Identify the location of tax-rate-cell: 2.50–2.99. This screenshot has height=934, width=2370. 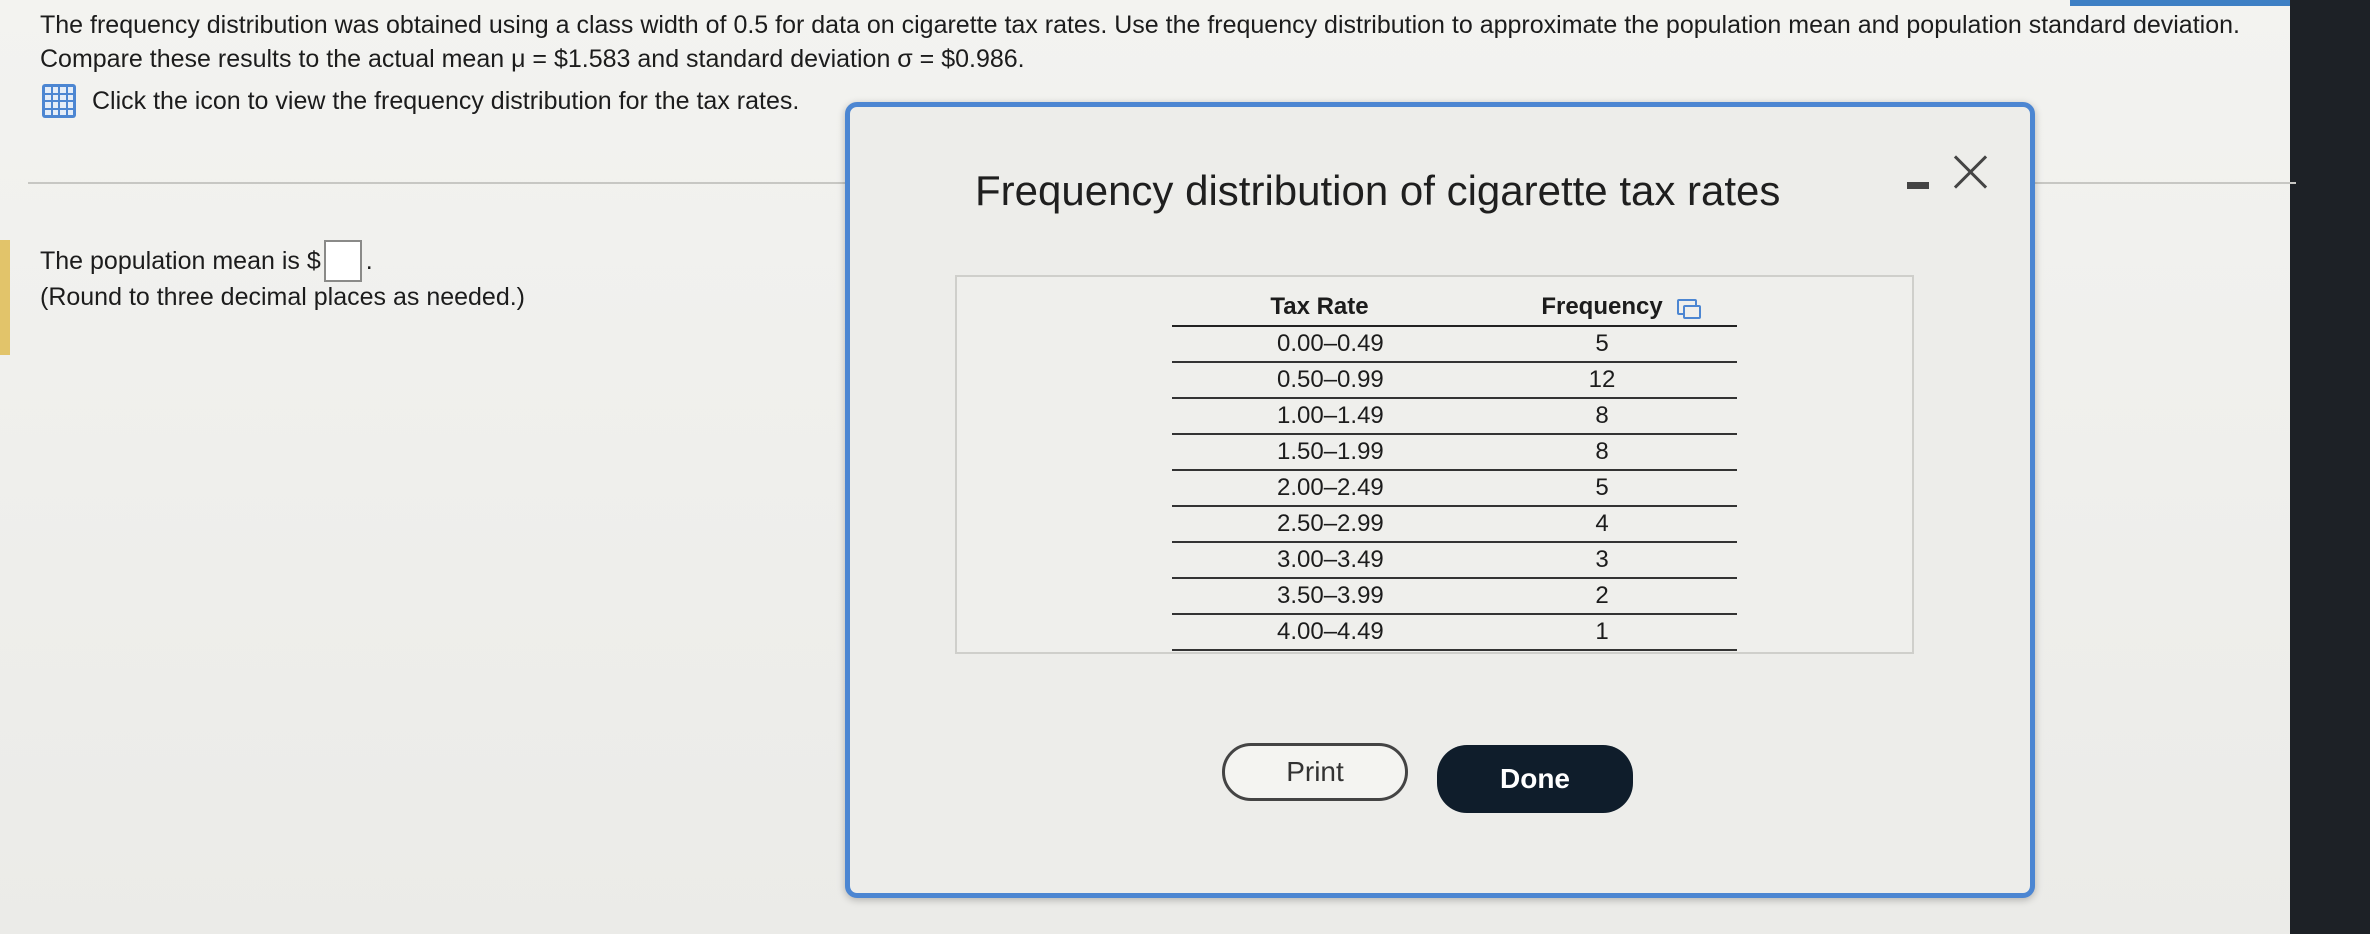
(1319, 524).